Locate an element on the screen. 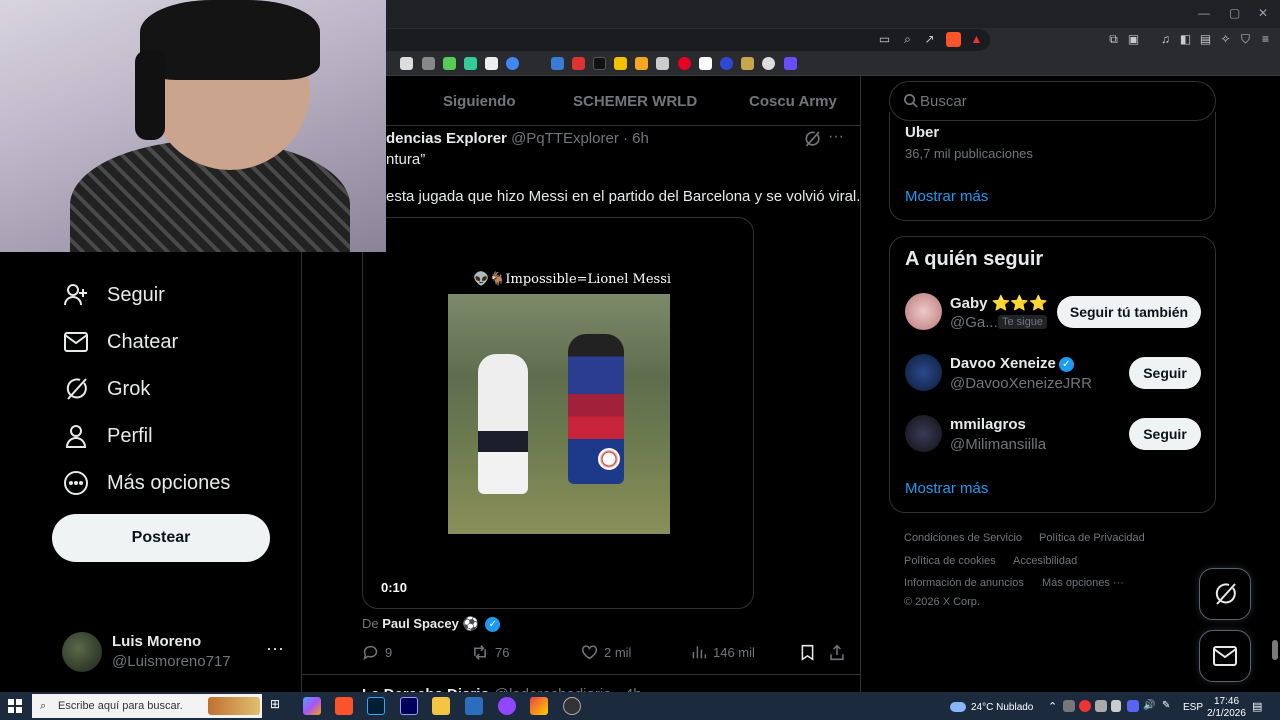 This screenshot has width=1280, height=720. task-view-icon: ⊞ is located at coordinates (279, 706).